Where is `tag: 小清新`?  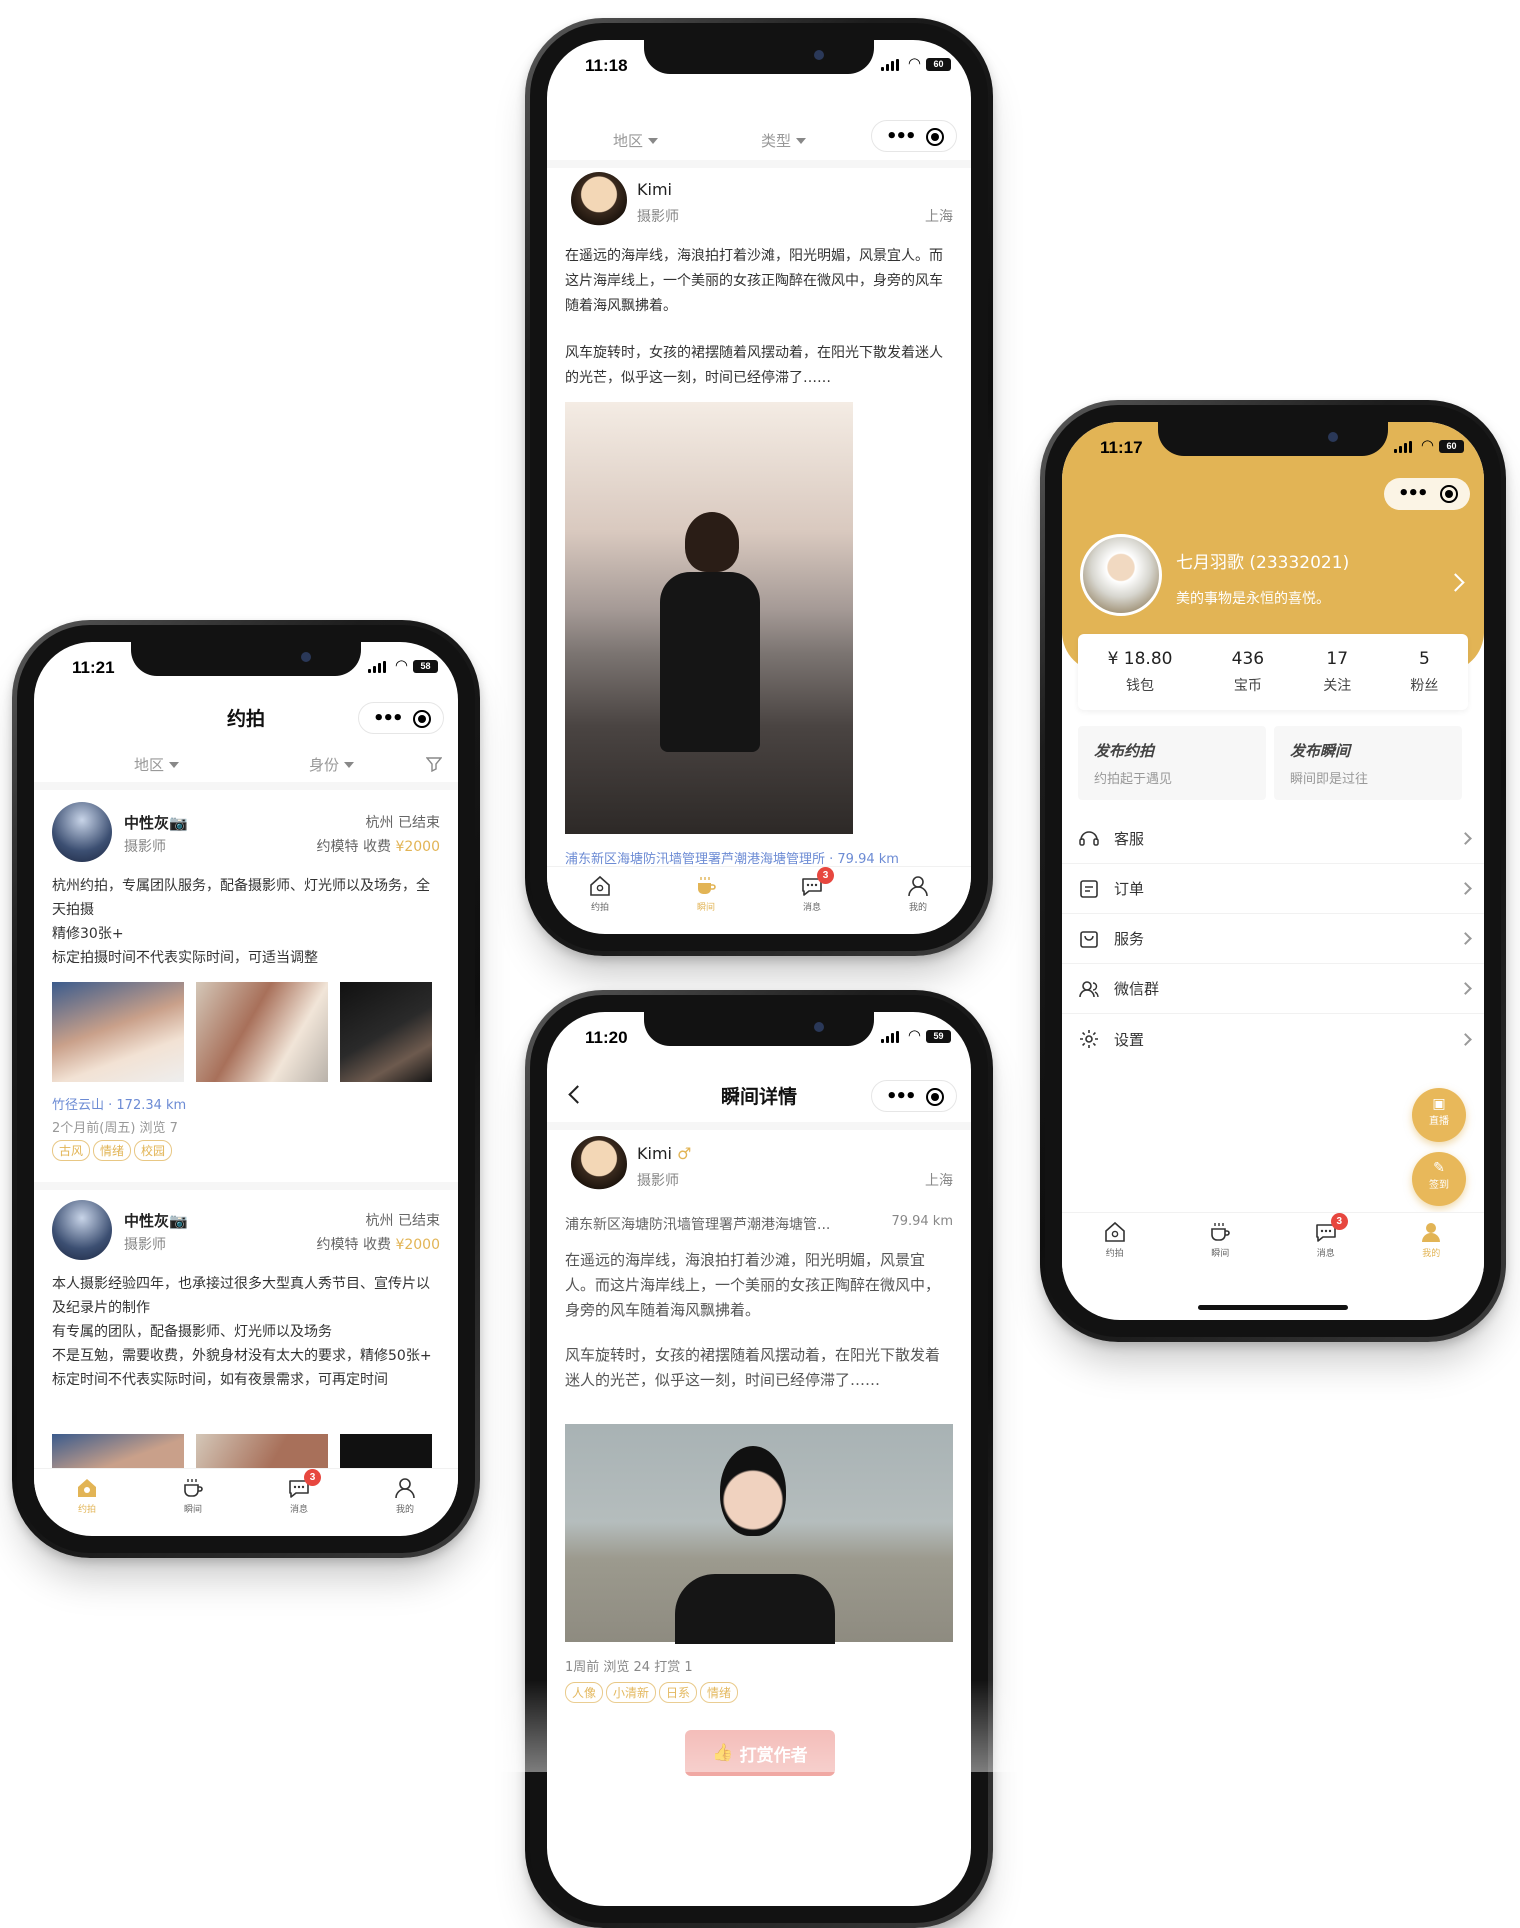
tag: 小清新 is located at coordinates (631, 1692).